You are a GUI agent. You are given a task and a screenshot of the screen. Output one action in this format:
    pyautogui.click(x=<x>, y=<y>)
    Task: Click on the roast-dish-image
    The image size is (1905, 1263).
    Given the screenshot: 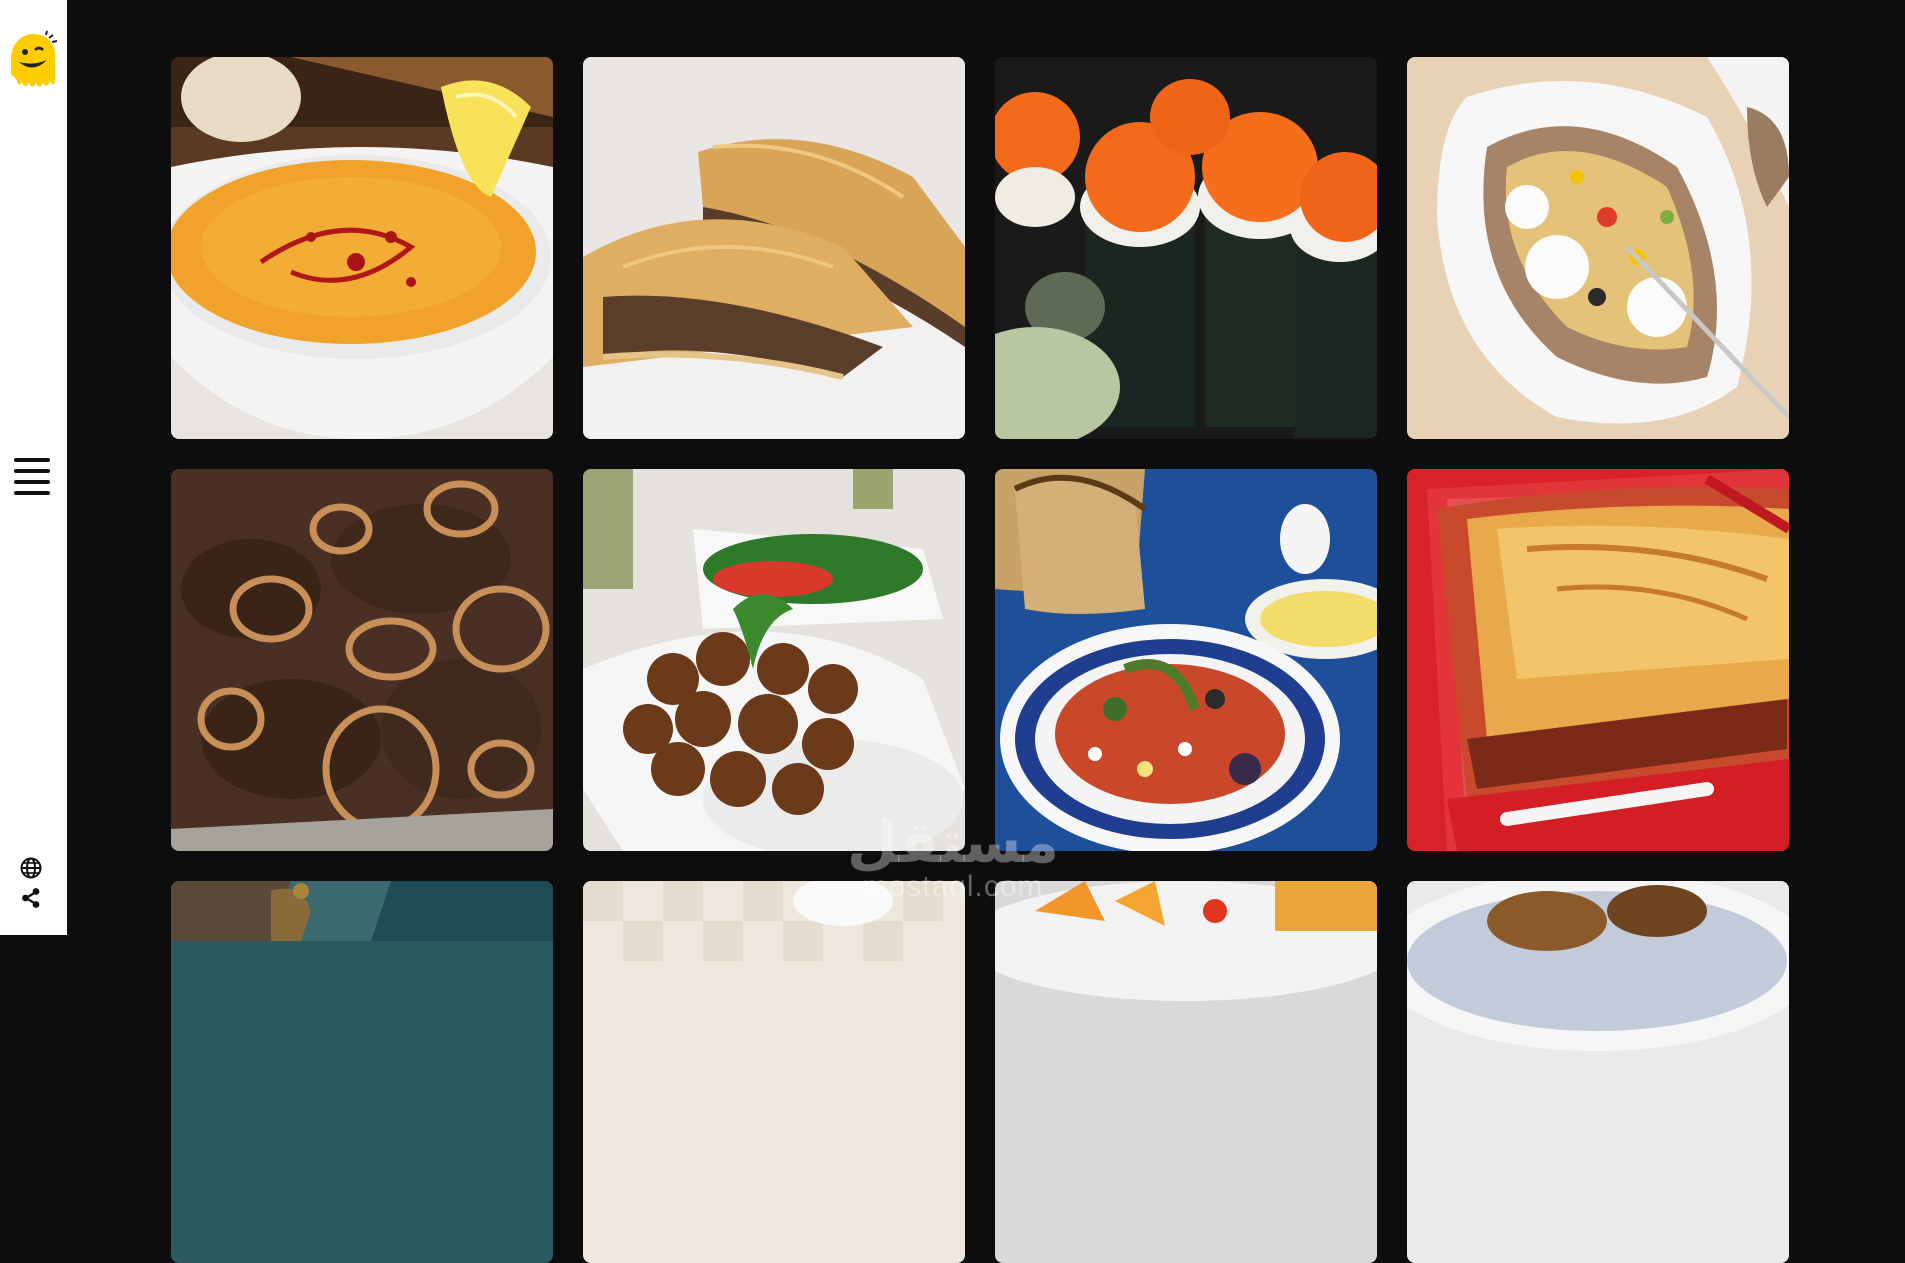 What is the action you would take?
    pyautogui.click(x=1598, y=1072)
    